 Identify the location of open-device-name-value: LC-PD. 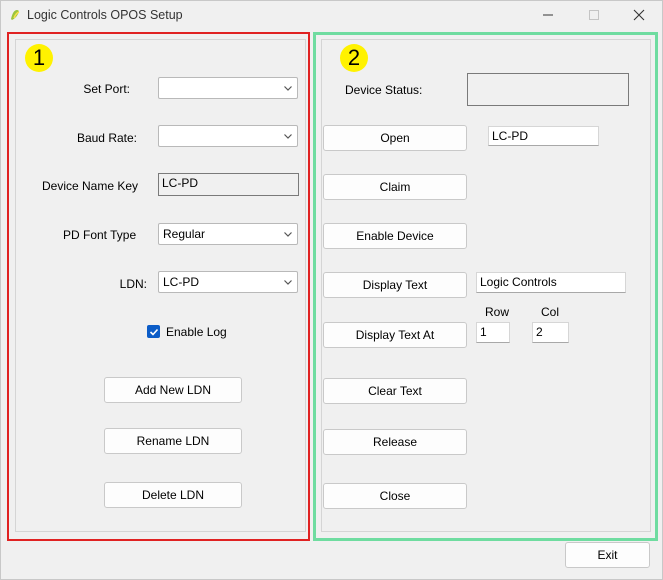
(510, 136).